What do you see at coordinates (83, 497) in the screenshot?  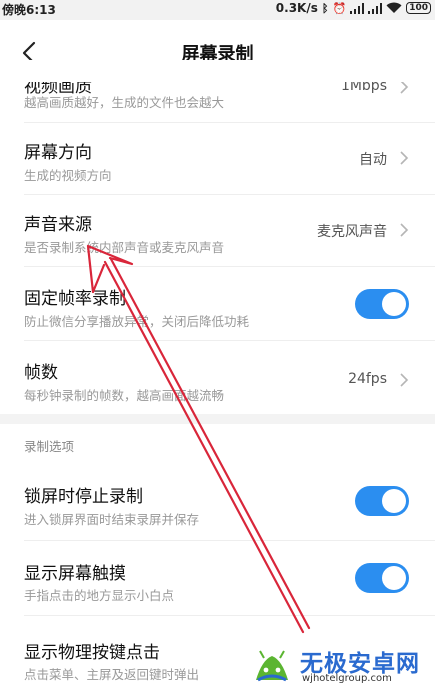 I see `setting-title: 锁屏时停止录制` at bounding box center [83, 497].